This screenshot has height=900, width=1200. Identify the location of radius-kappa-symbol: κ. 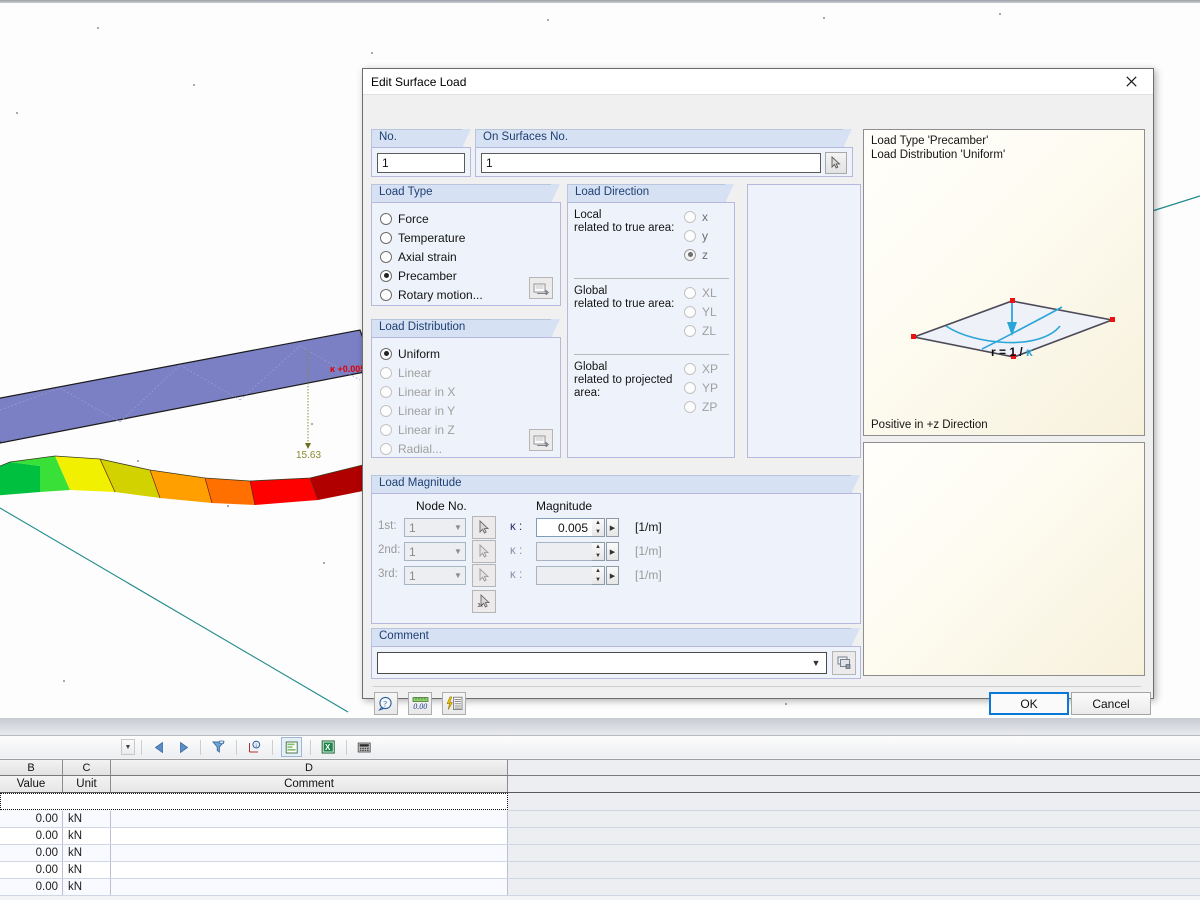
(1029, 352).